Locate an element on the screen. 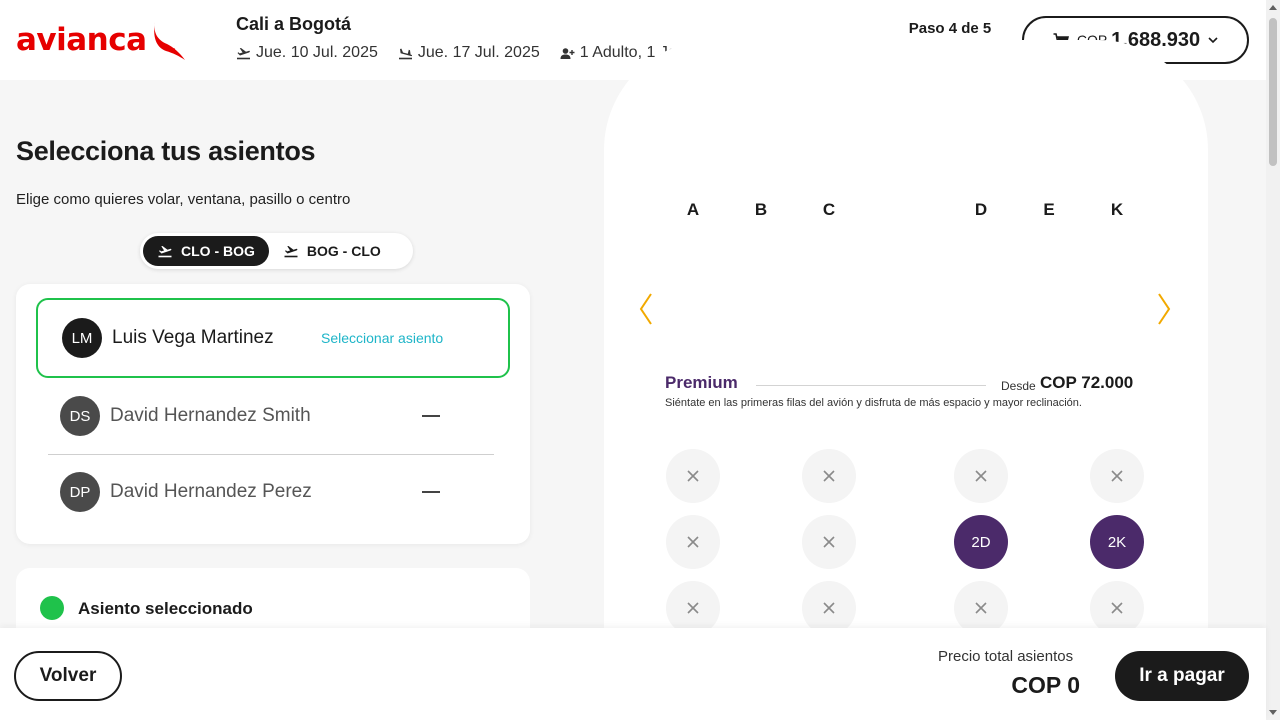 The image size is (1280, 720). avatar: LM is located at coordinates (82, 338).